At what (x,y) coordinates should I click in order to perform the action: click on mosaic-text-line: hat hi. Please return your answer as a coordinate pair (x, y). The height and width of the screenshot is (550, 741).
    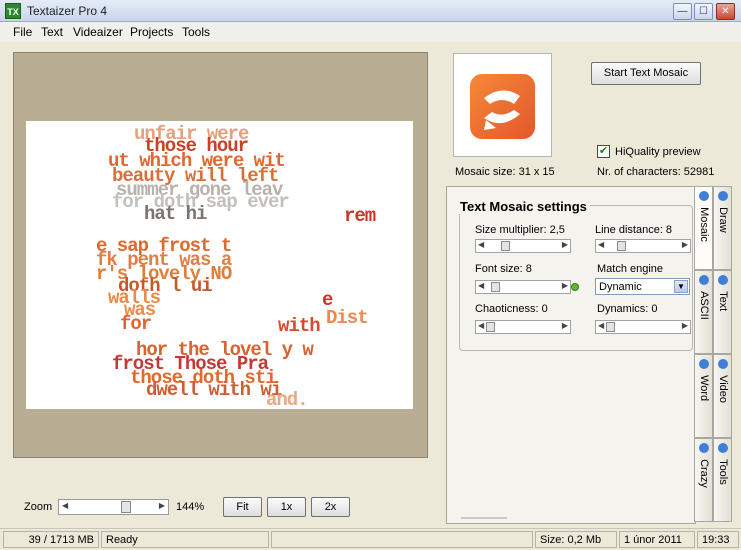
    Looking at the image, I should click on (175, 214).